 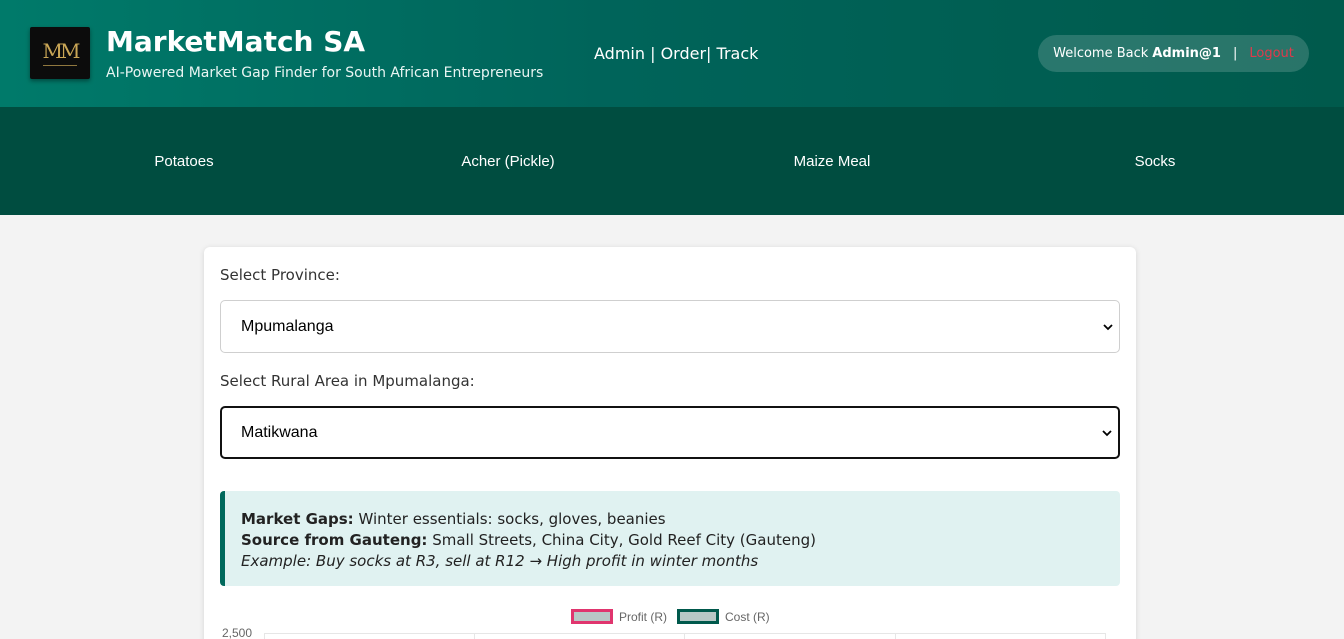 I want to click on legend-label-profit: Profit (R), so click(x=643, y=616).